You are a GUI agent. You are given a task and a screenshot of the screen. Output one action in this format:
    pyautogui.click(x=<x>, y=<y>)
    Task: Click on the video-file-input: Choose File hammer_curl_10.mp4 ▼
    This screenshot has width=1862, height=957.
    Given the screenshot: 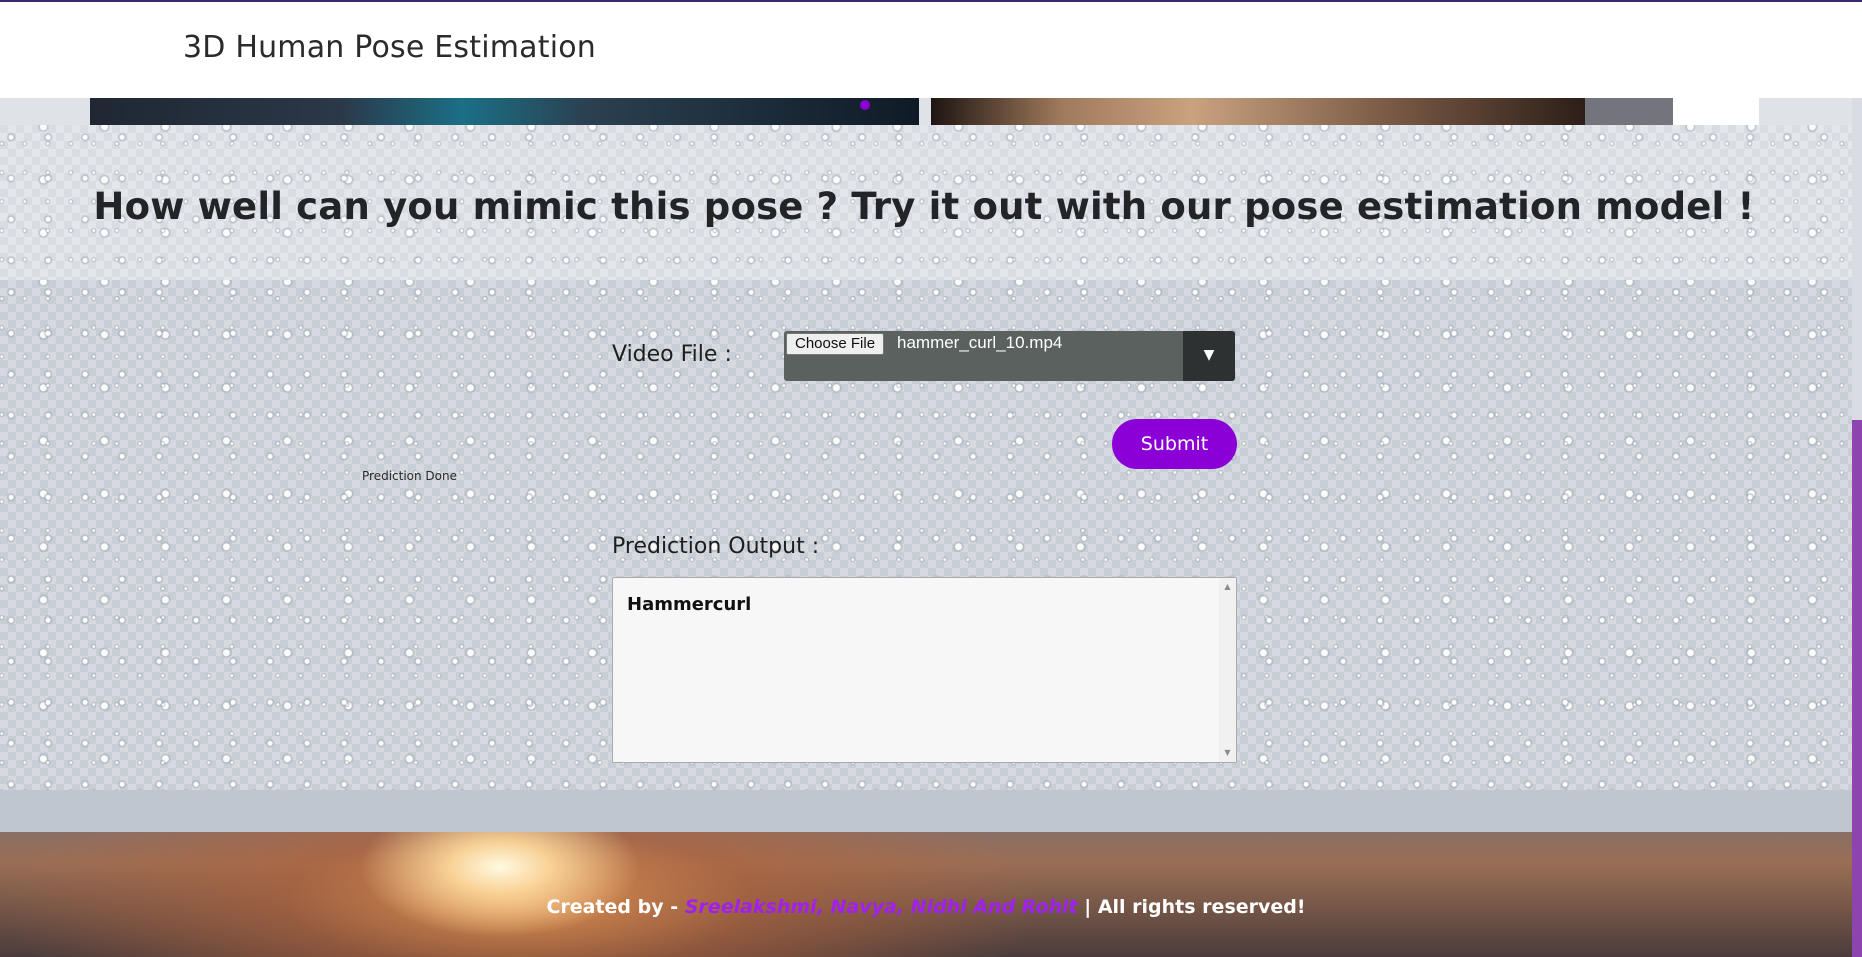 What is the action you would take?
    pyautogui.click(x=1009, y=356)
    